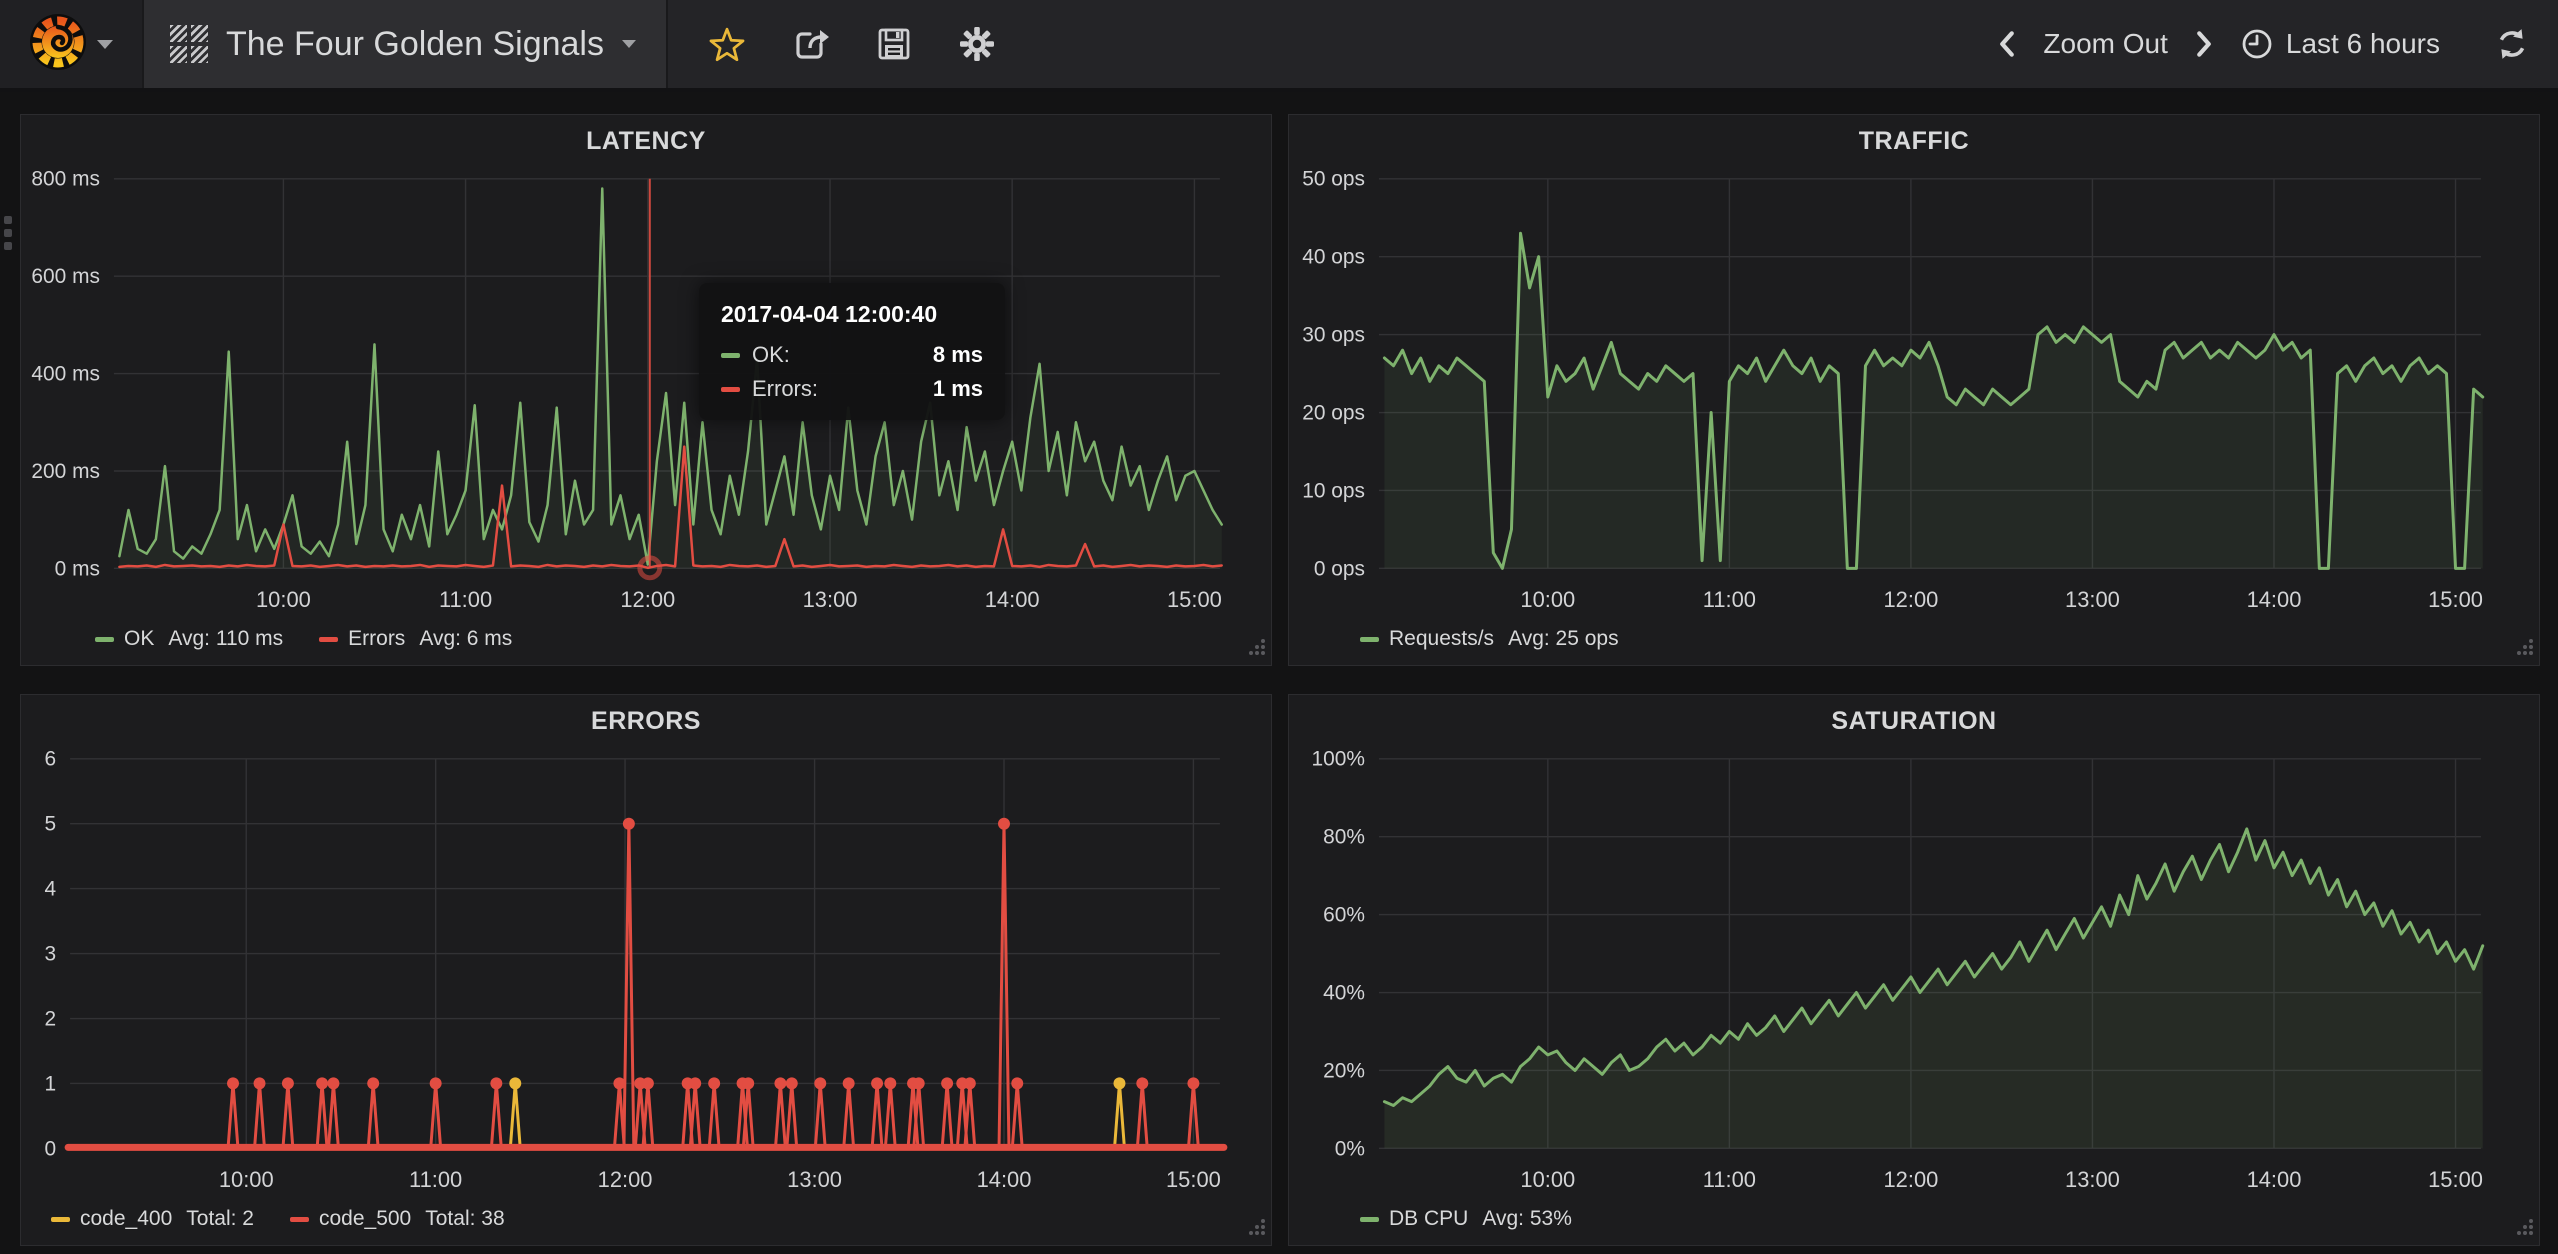 This screenshot has width=2558, height=1254. Describe the element at coordinates (2257, 44) in the screenshot. I see `clock-icon` at that location.